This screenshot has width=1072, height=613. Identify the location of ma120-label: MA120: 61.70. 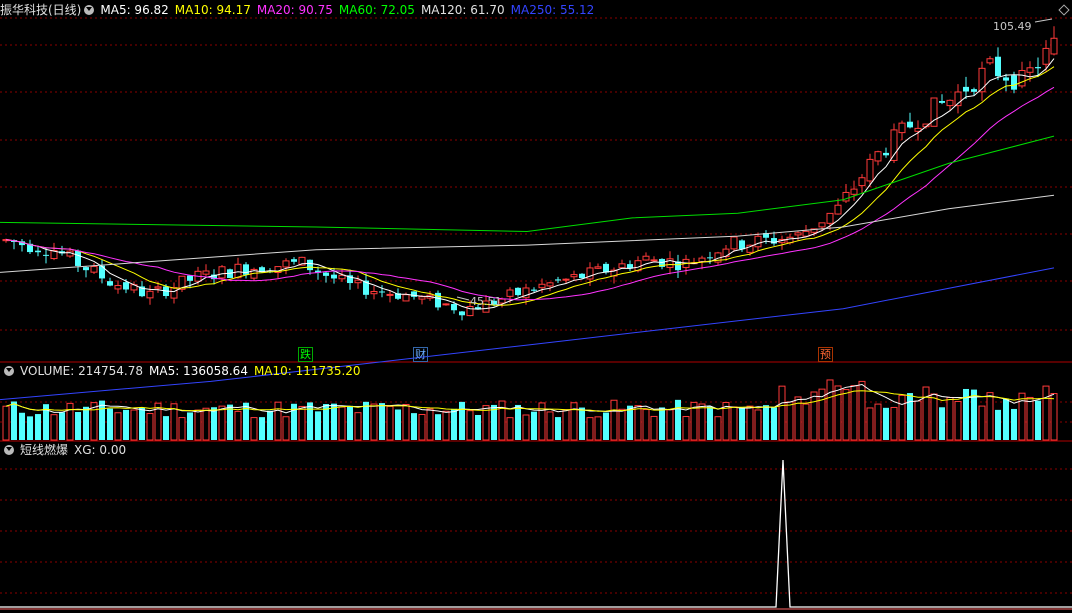
(462, 10).